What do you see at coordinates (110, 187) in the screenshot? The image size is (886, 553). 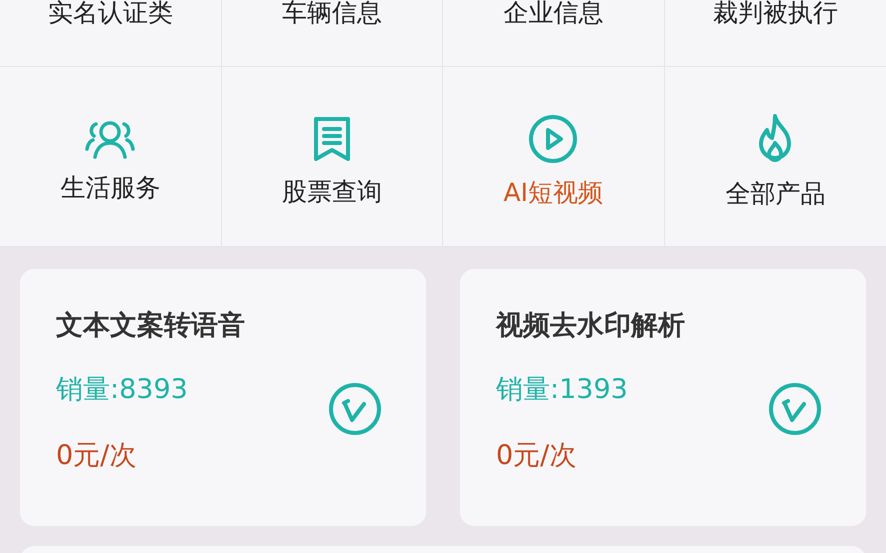 I see `category-item: 生活服务` at bounding box center [110, 187].